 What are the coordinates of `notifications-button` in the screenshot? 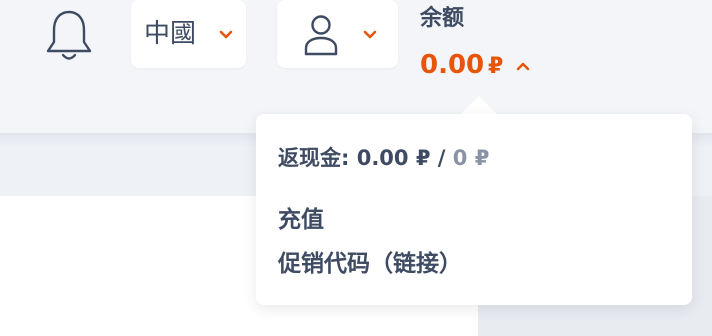 It's located at (69, 35).